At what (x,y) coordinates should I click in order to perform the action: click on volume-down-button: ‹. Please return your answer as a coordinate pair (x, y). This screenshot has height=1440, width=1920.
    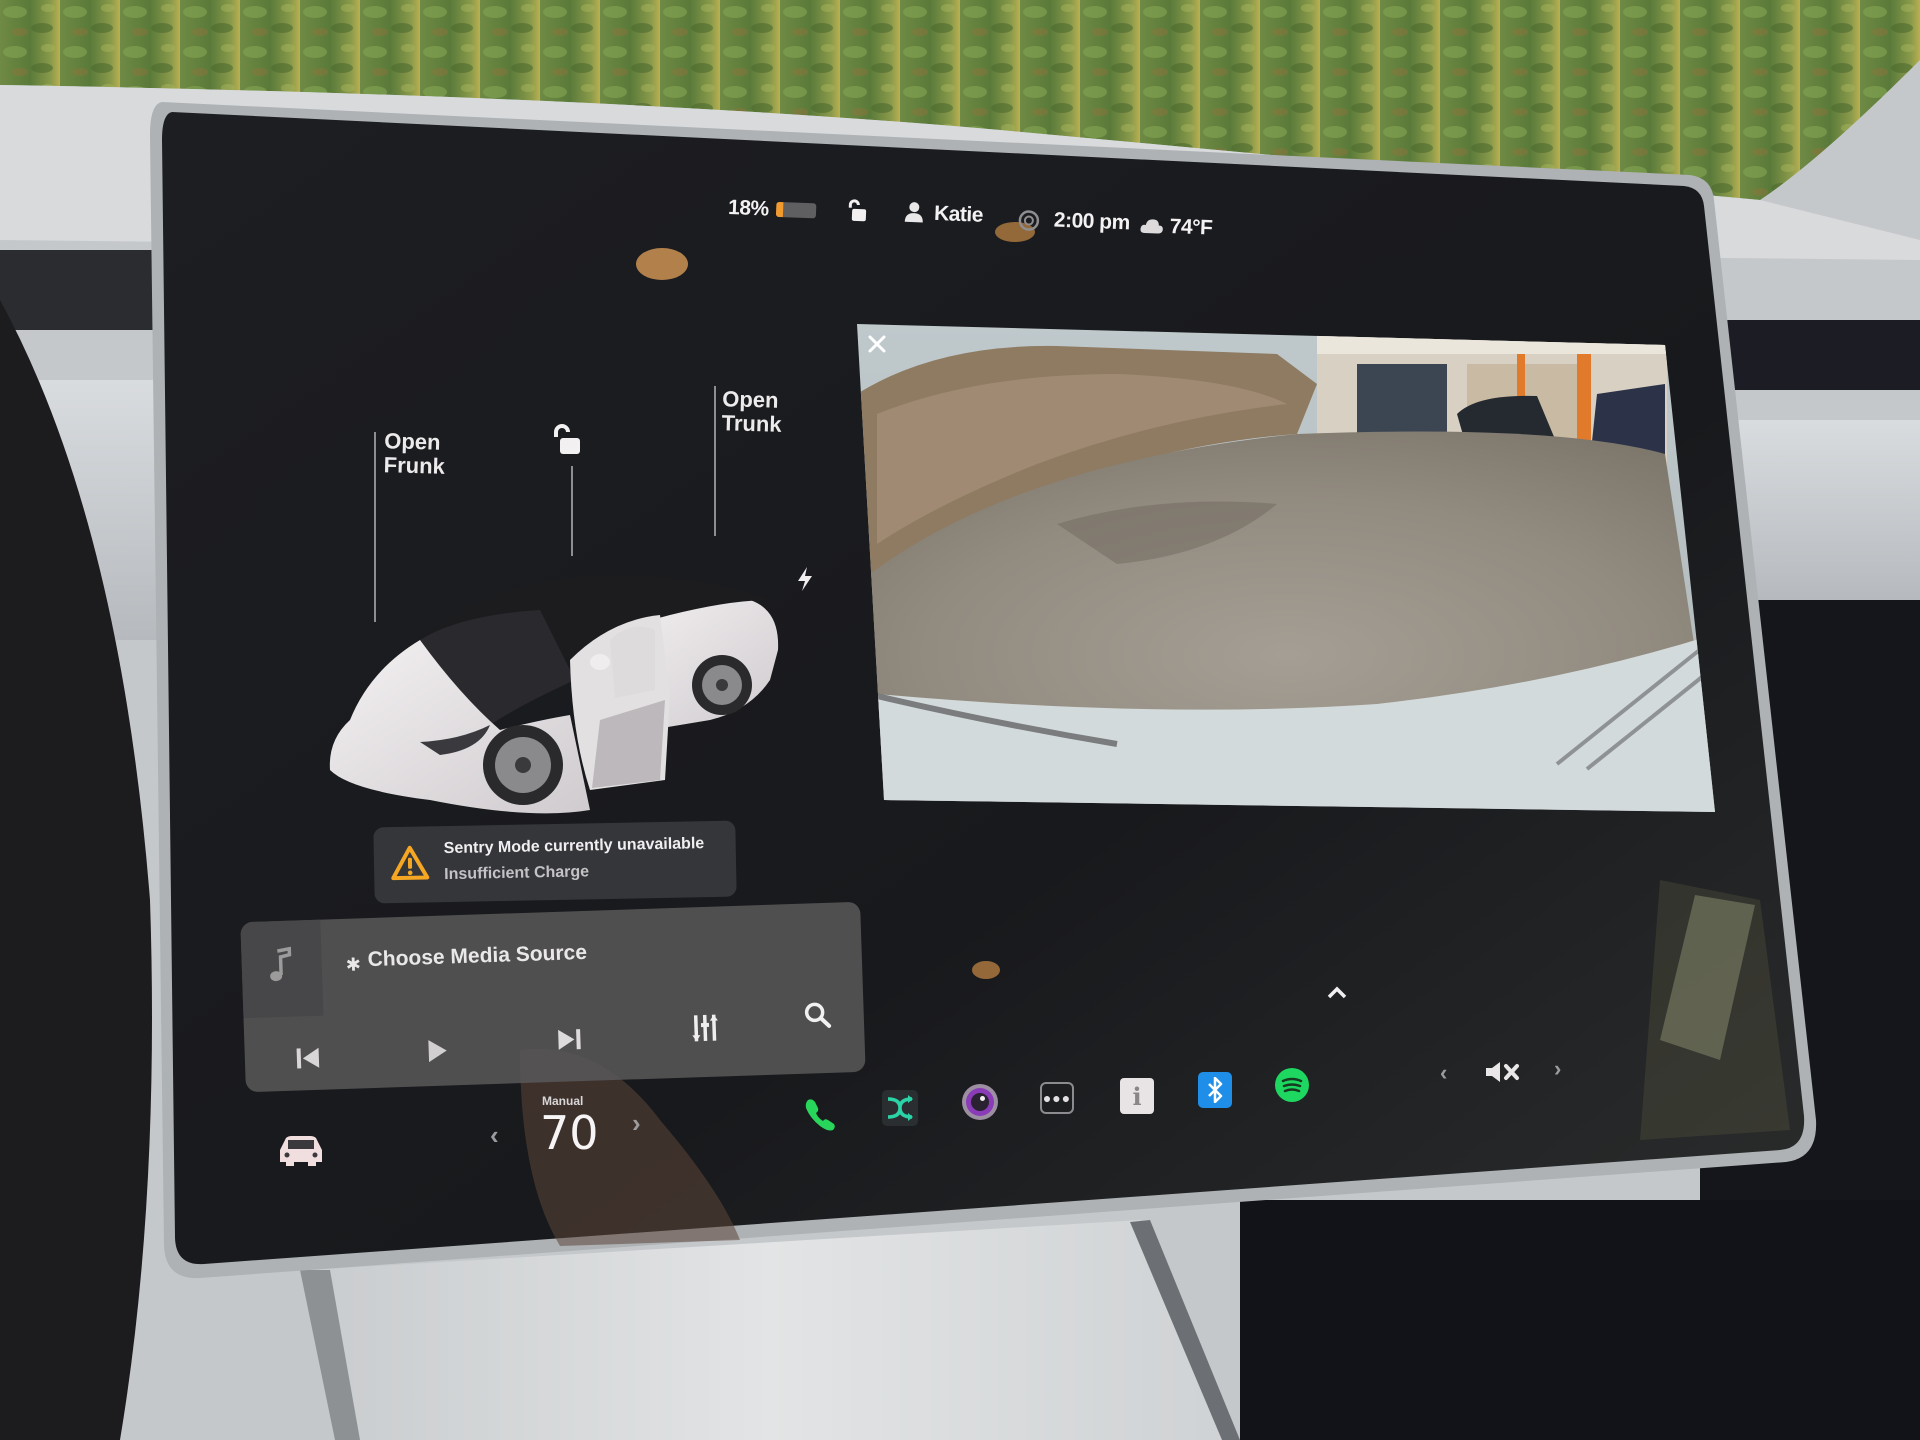
    Looking at the image, I should click on (1443, 1073).